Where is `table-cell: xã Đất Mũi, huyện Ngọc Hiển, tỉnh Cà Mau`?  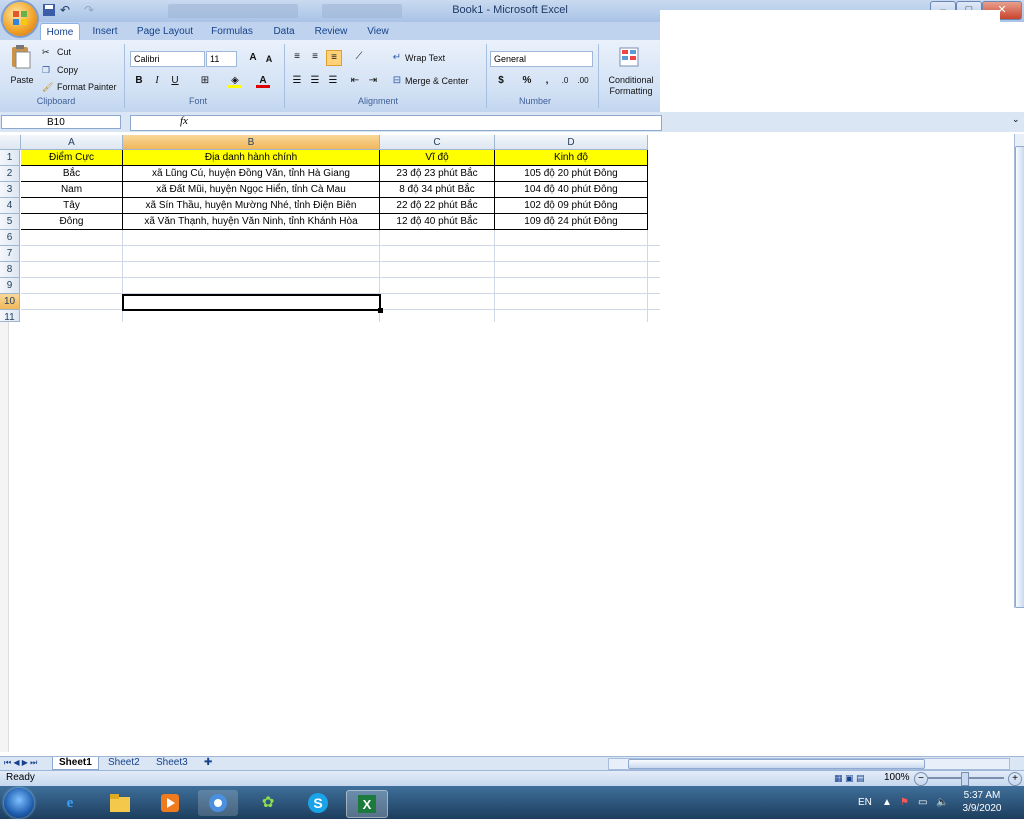
table-cell: xã Đất Mũi, huyện Ngọc Hiển, tỉnh Cà Mau is located at coordinates (251, 190).